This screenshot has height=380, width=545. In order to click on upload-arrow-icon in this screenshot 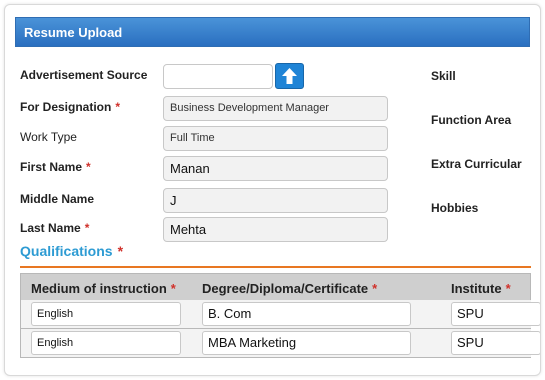, I will do `click(289, 76)`.